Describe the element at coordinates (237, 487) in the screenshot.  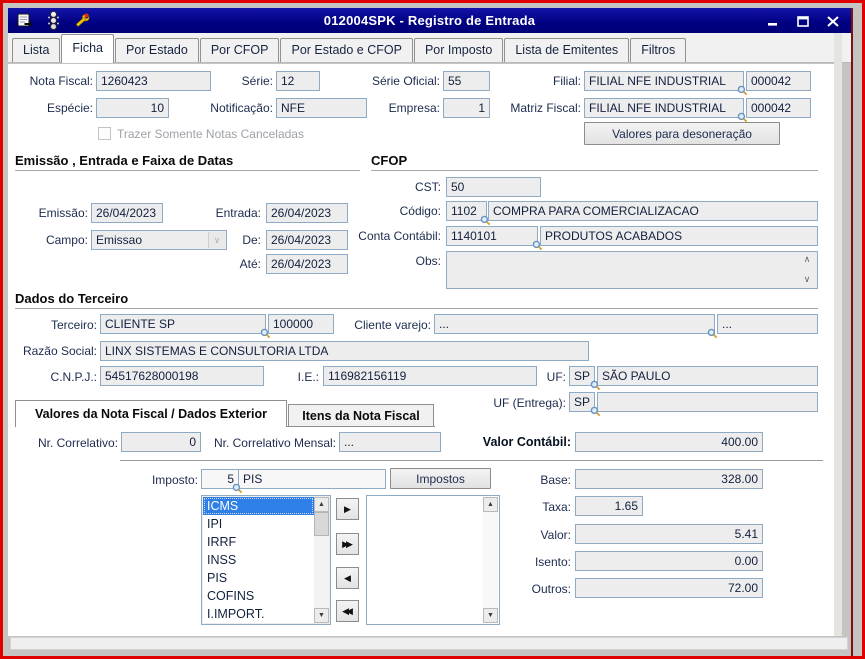
I see `imposto-lookup-icon` at that location.